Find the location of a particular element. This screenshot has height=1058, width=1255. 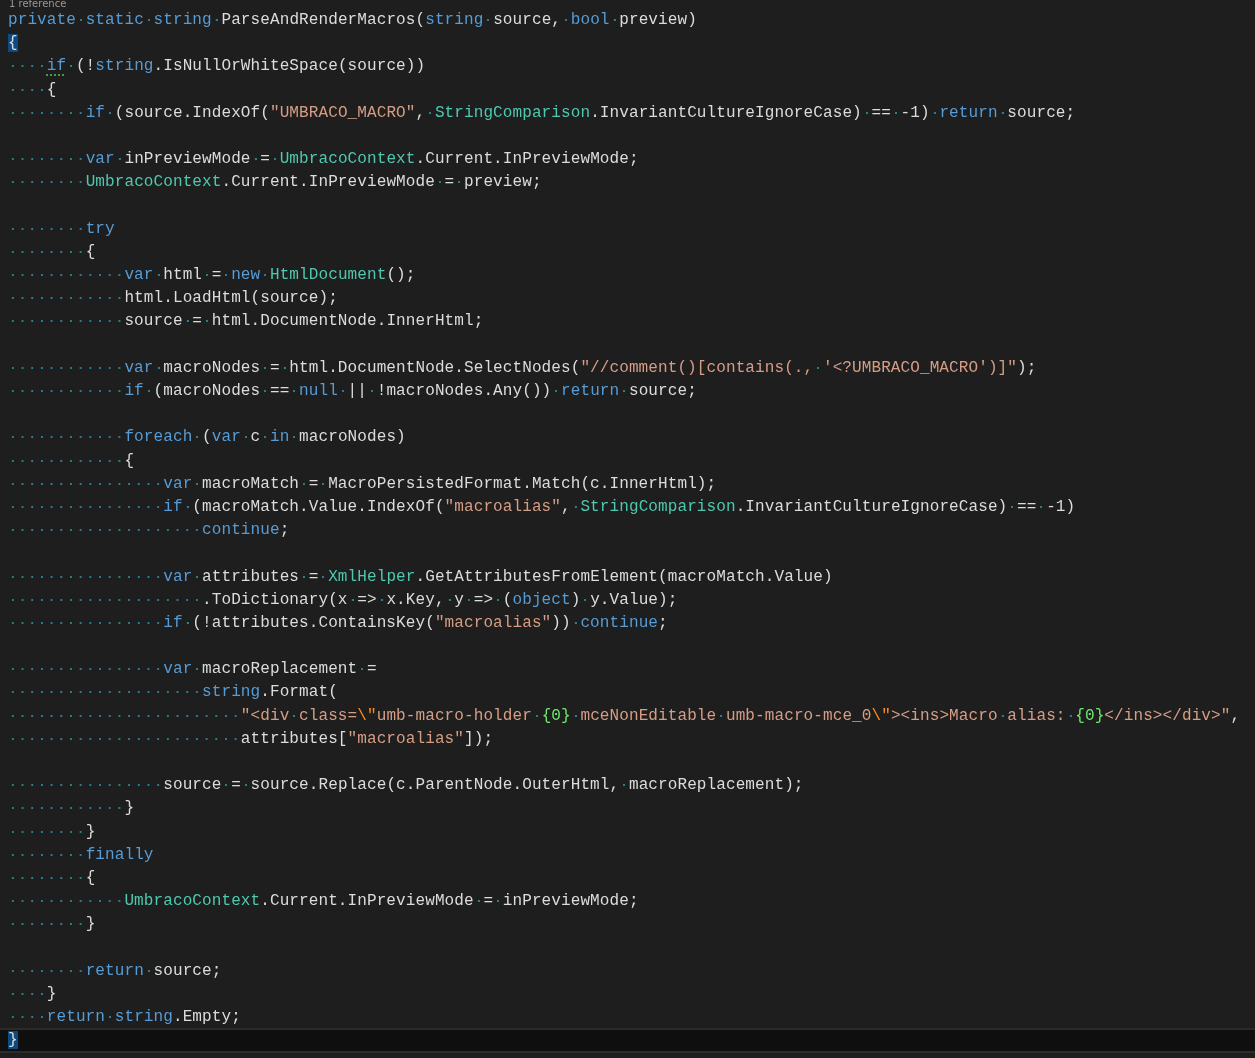

code-line: source = source.Replace(c.ParentNode.OuterHtml, macroReplacement); is located at coordinates (406, 786).